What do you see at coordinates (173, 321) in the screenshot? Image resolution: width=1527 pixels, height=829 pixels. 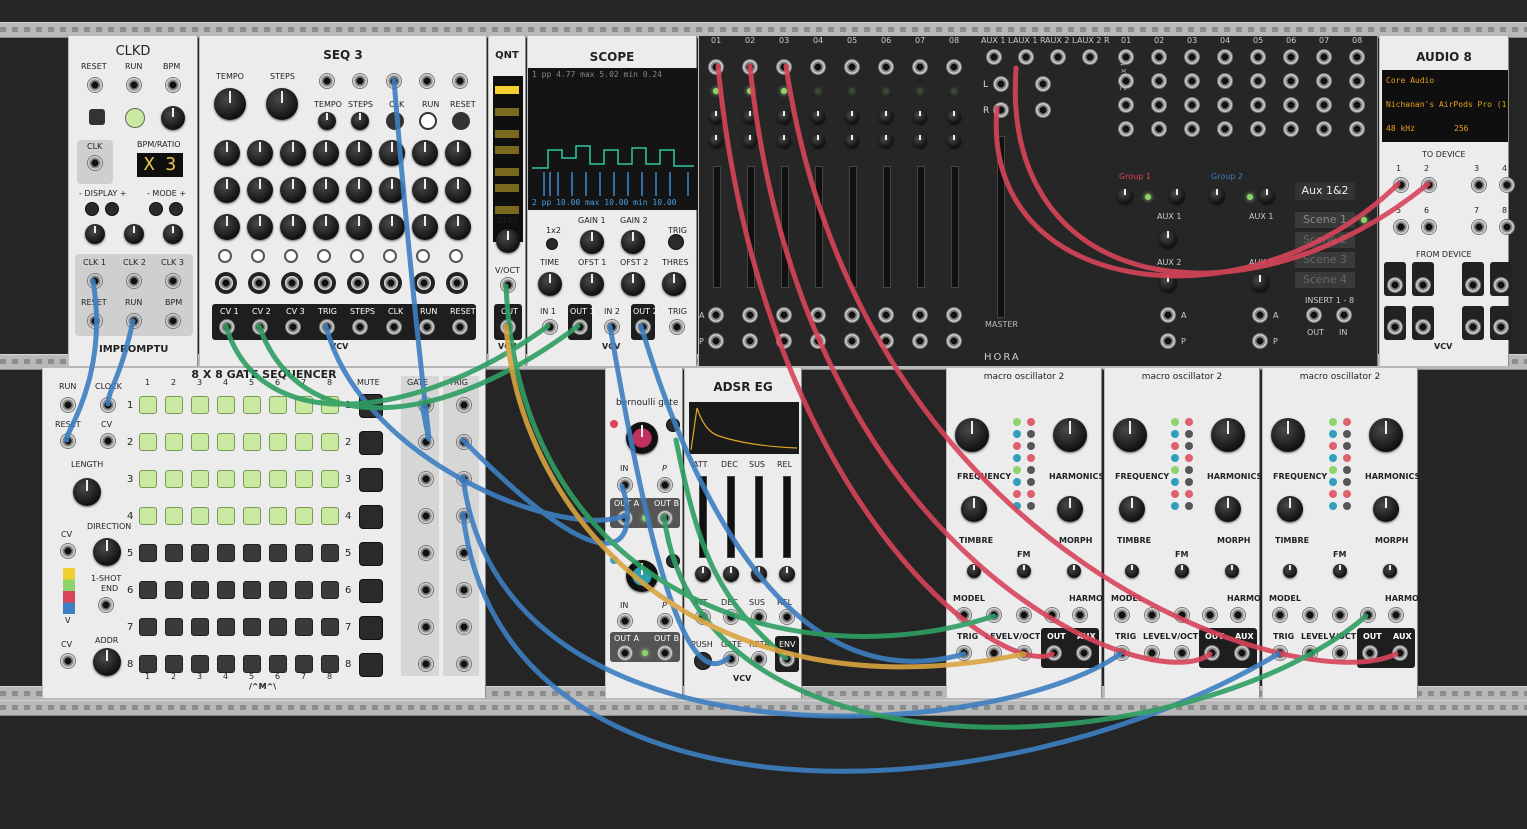 I see `bpm-out-jack` at bounding box center [173, 321].